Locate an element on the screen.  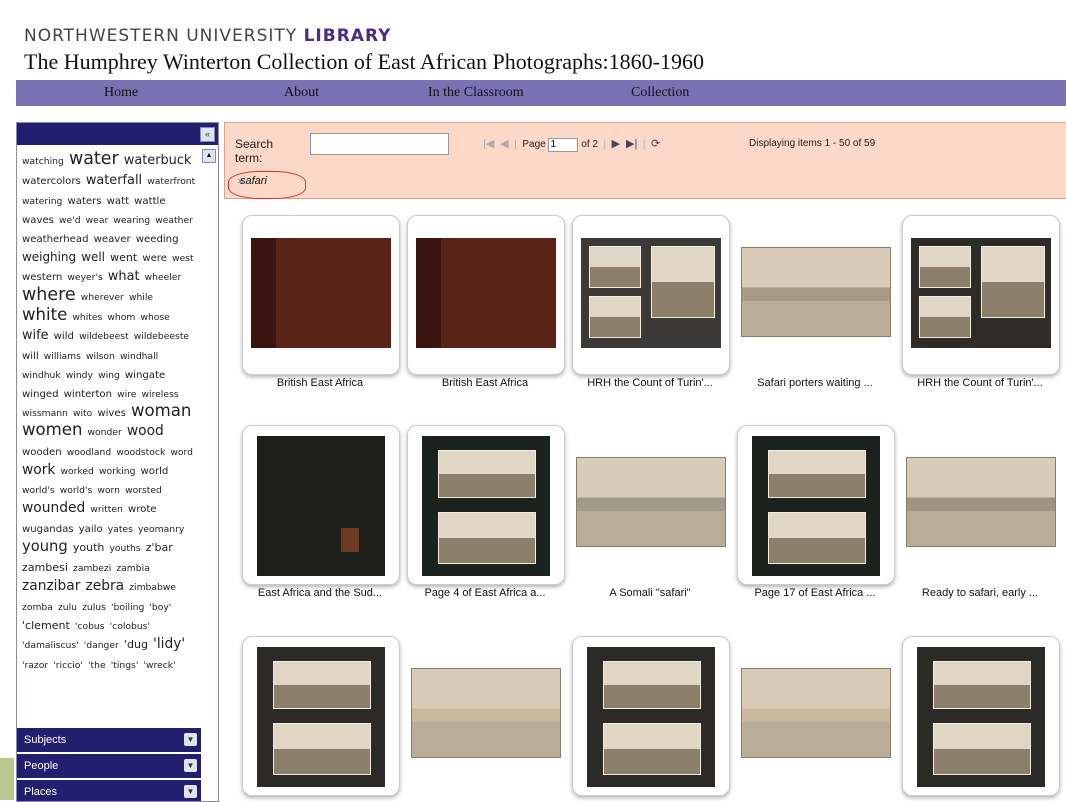
tag-cloud-term: zulus is located at coordinates (94, 607).